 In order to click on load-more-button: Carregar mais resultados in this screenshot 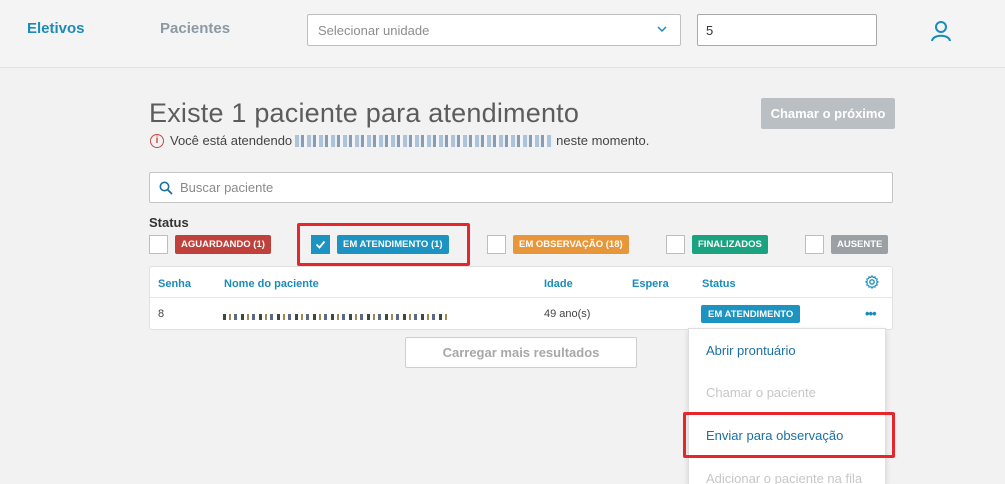, I will do `click(521, 352)`.